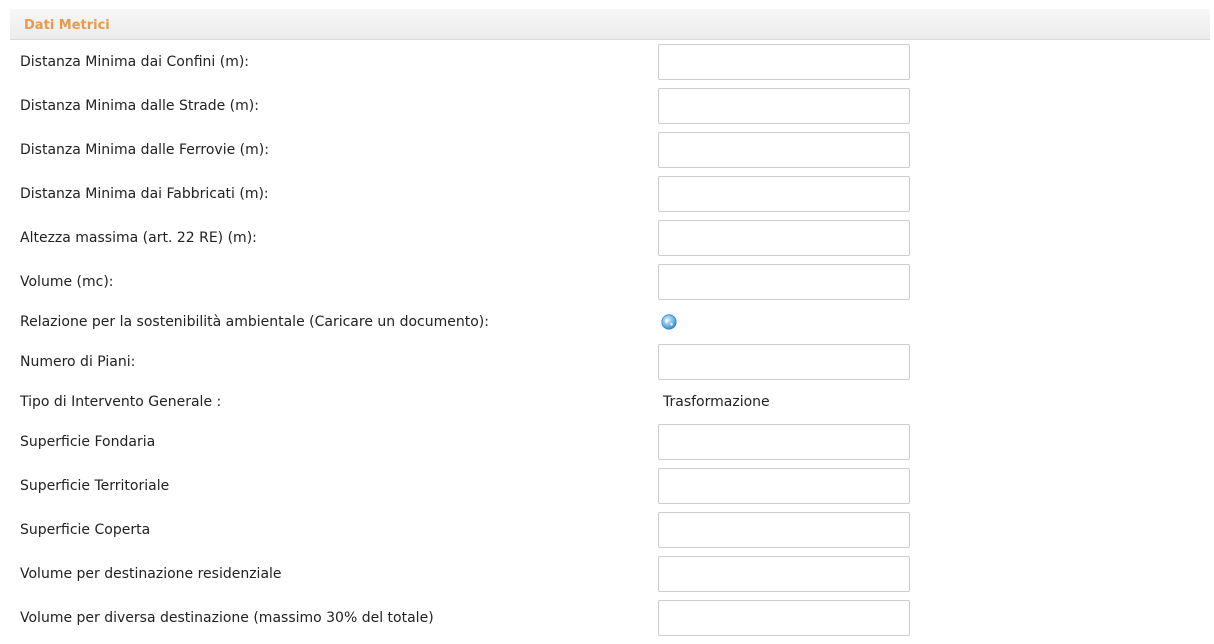 The image size is (1214, 644). Describe the element at coordinates (135, 62) in the screenshot. I see `field-label: Distanza Minima dai Confini (m):` at that location.